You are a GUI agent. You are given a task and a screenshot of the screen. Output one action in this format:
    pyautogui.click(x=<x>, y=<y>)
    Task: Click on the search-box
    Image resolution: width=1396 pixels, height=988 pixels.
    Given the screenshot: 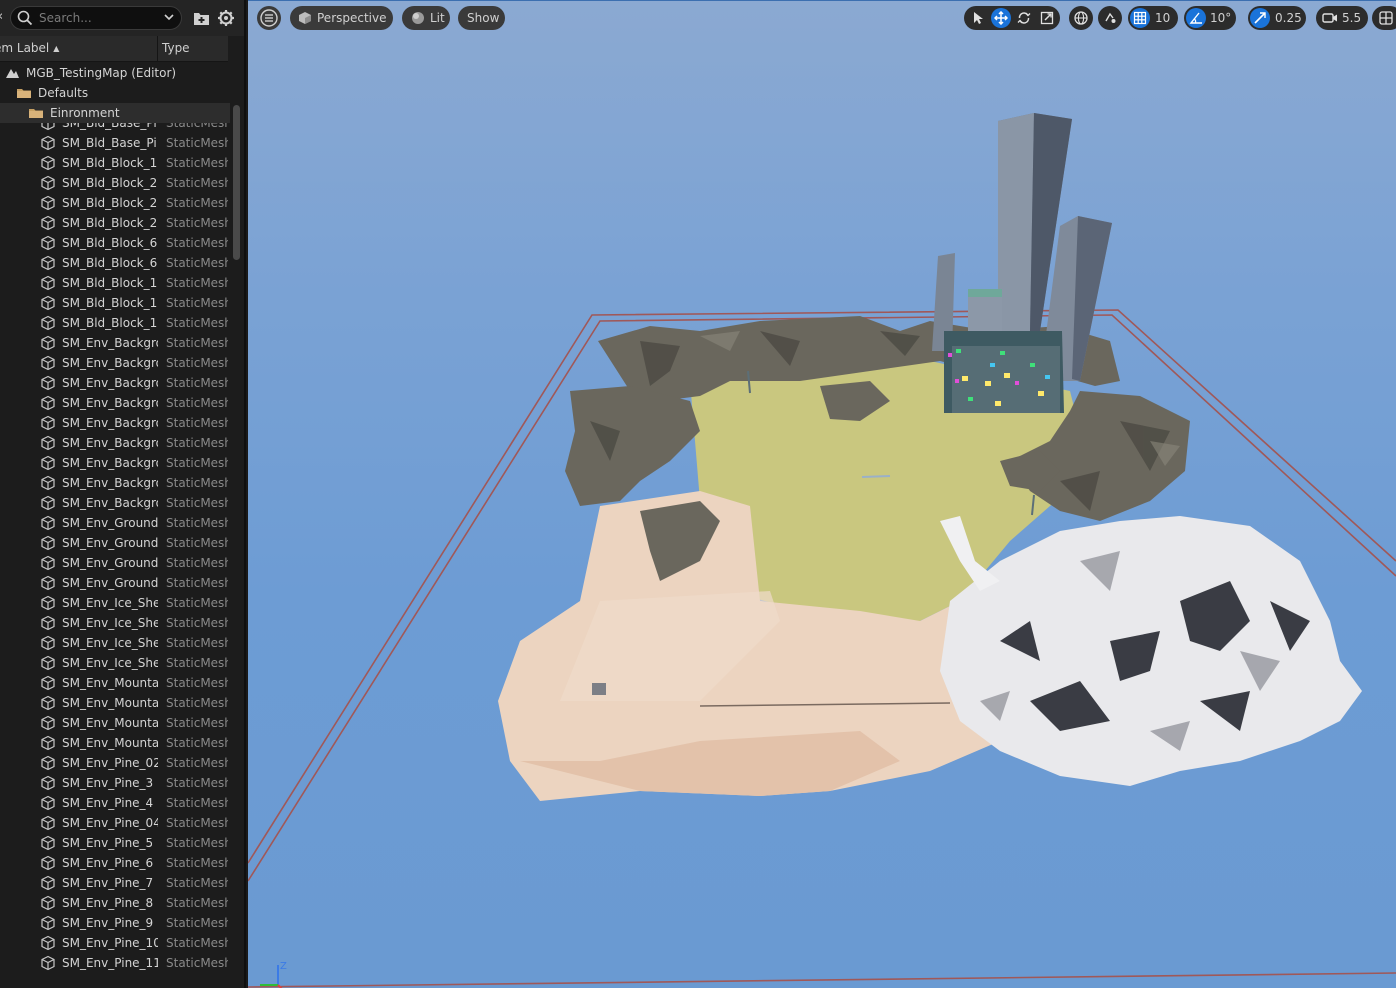 What is the action you would take?
    pyautogui.click(x=96, y=18)
    